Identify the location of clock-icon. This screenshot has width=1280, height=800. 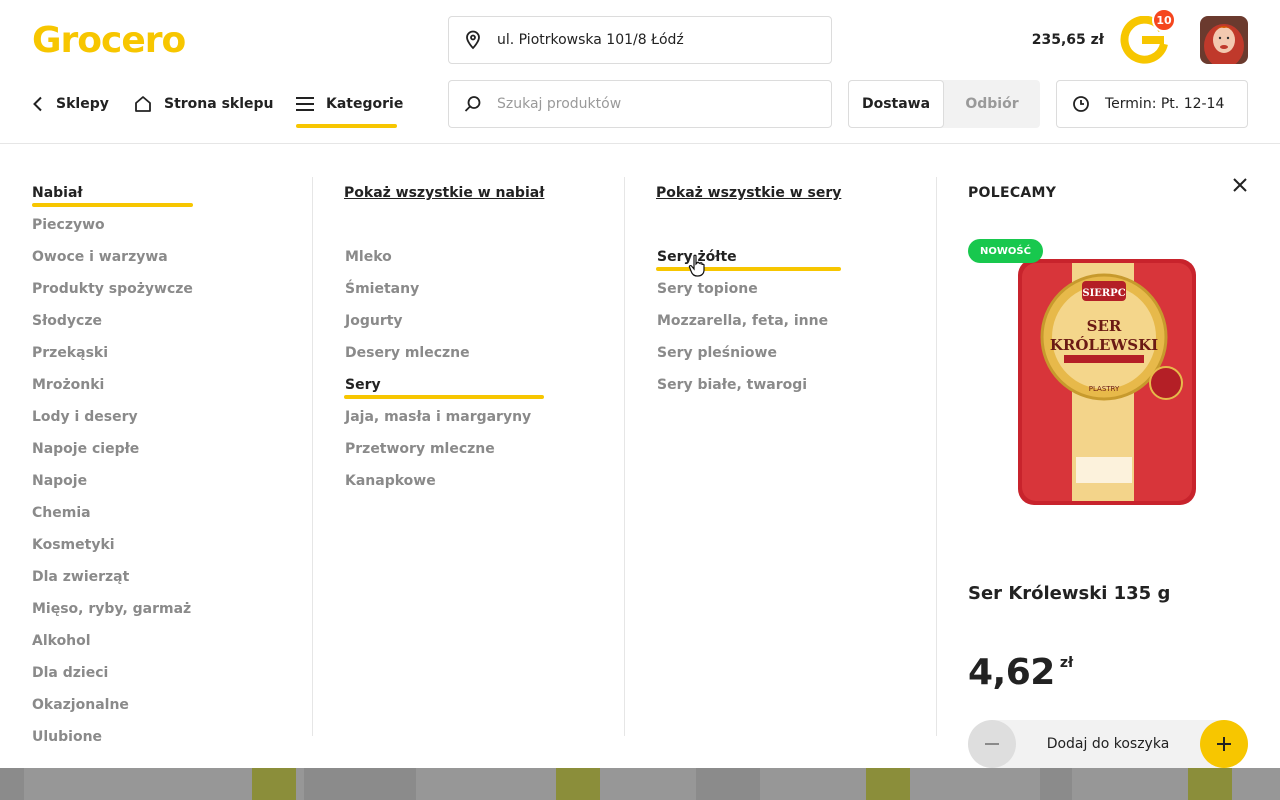
(1081, 104).